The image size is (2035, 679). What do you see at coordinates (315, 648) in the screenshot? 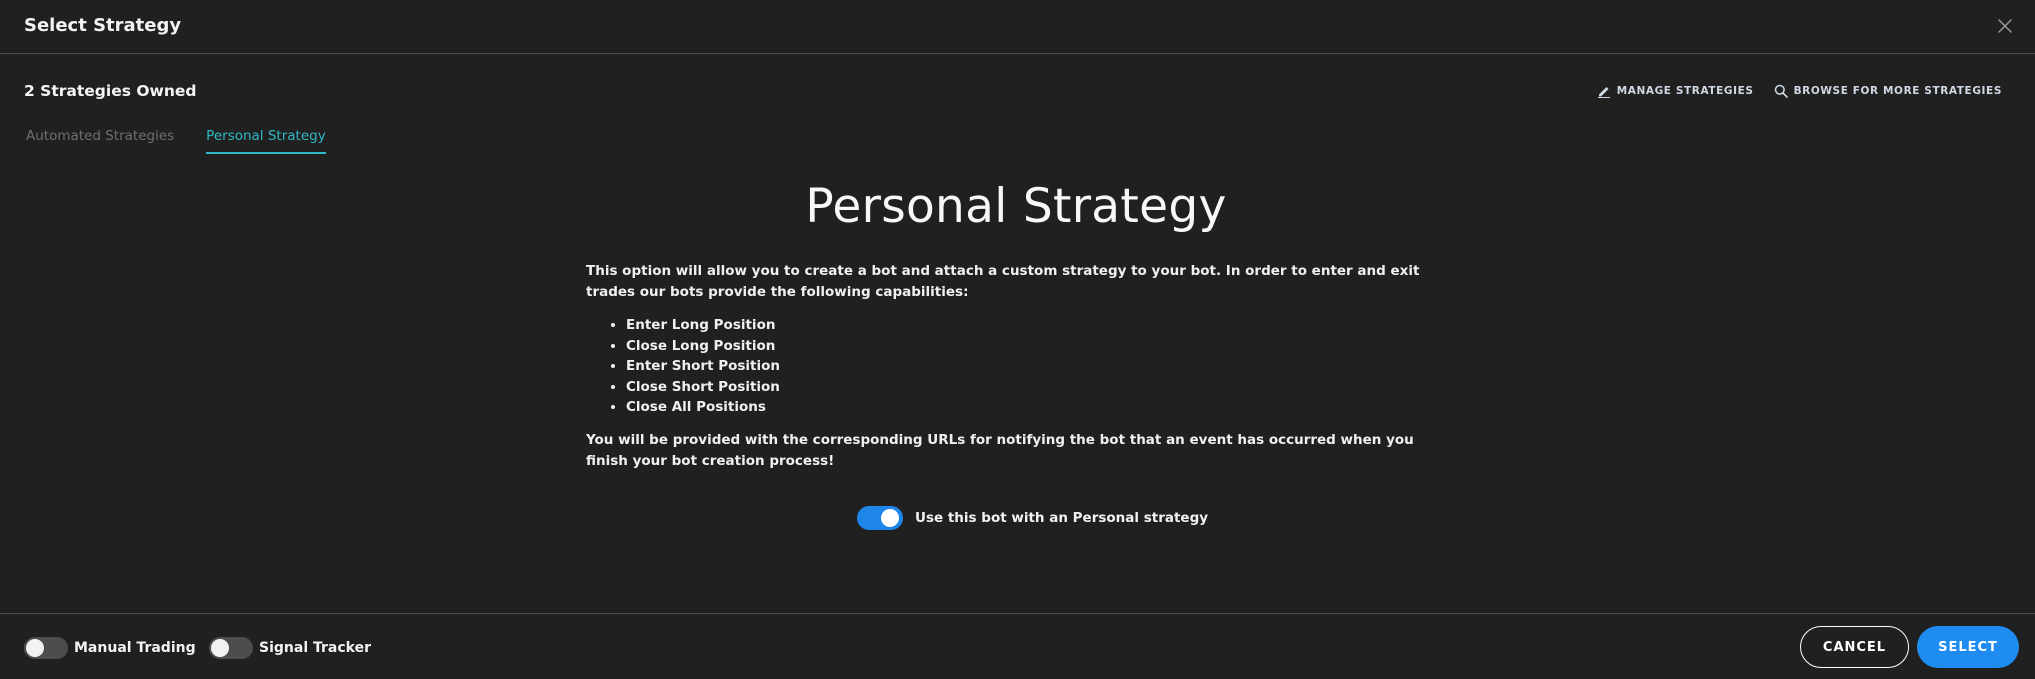
I see `signal-tracker-label: Signal Tracker` at bounding box center [315, 648].